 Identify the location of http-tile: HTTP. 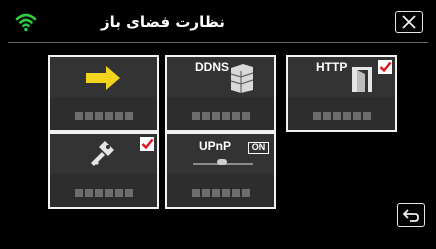
(341, 93).